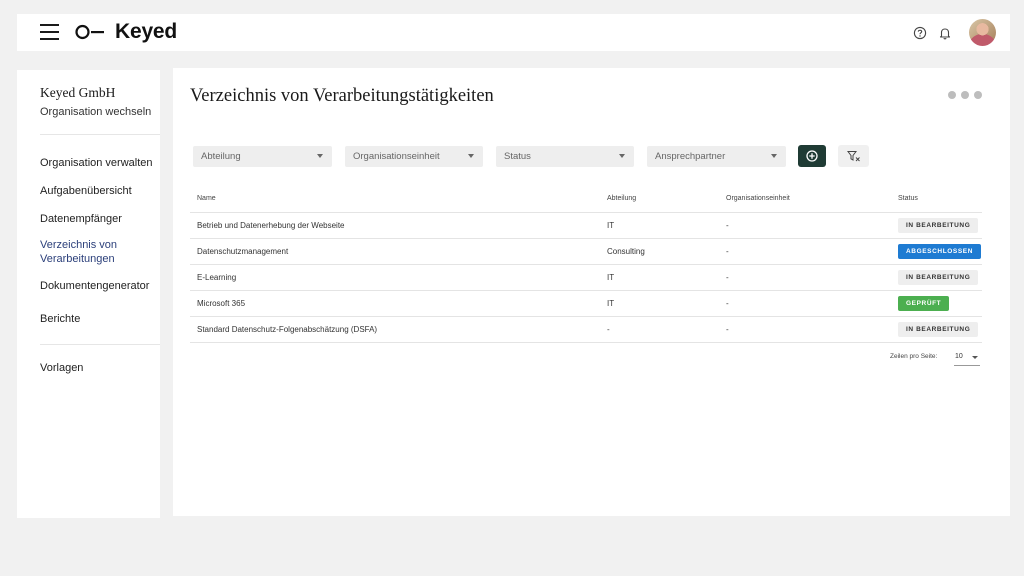  Describe the element at coordinates (49, 32) in the screenshot. I see `menu-icon` at that location.